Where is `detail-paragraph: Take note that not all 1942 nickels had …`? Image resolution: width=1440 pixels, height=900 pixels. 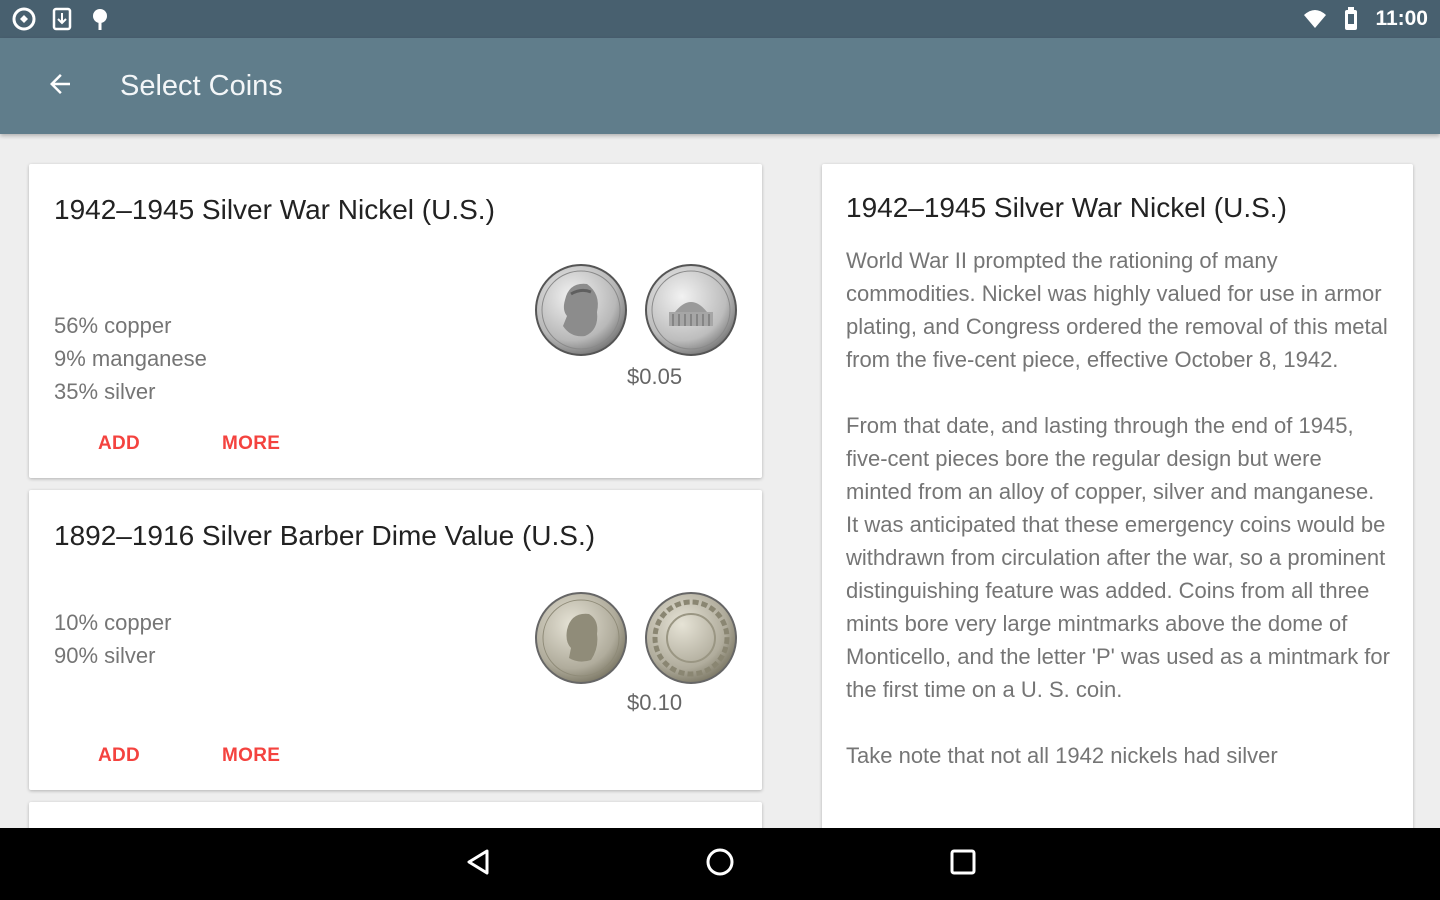
detail-paragraph: Take note that not all 1942 nickels had … is located at coordinates (1062, 755).